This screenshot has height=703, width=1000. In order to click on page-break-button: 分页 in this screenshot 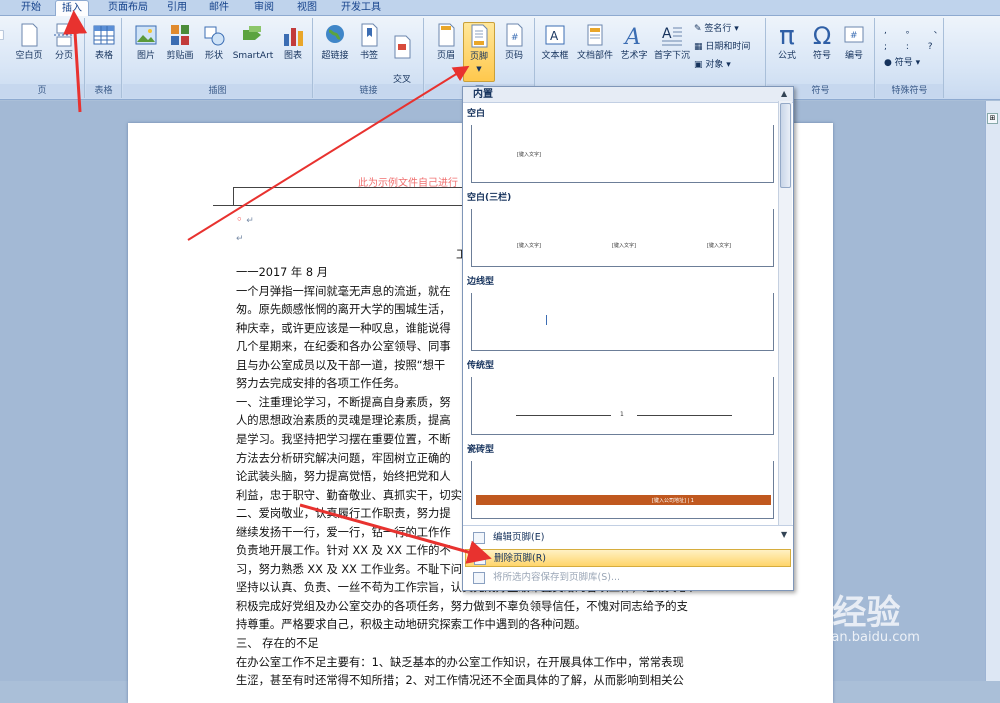, I will do `click(64, 42)`.